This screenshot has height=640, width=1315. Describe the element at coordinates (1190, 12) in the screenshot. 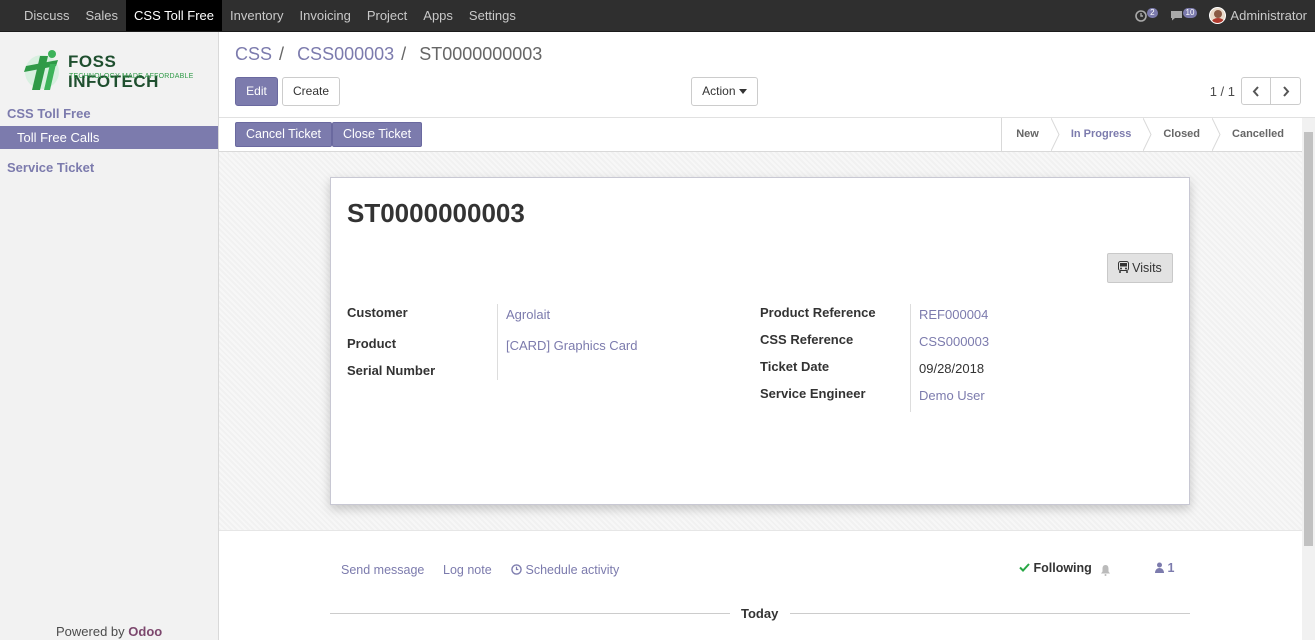

I see `message-count-badge: 10` at that location.